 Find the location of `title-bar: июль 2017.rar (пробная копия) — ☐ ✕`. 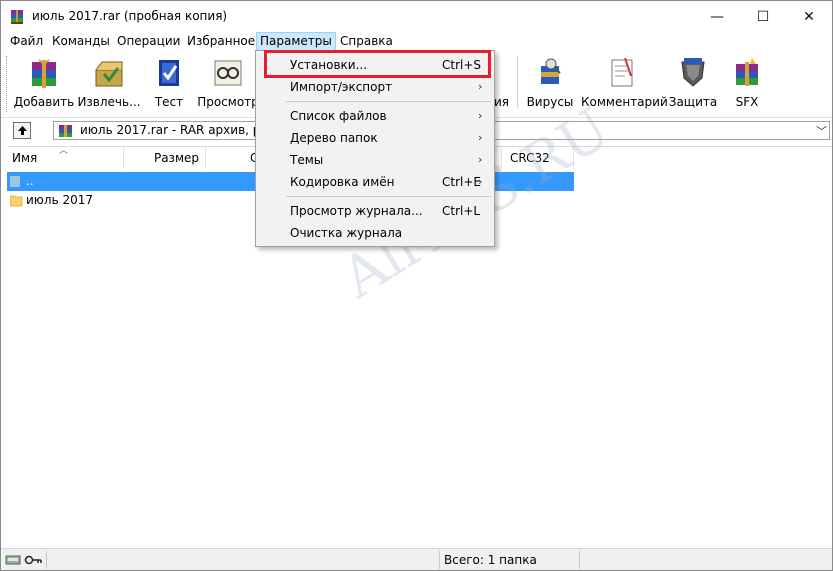

title-bar: июль 2017.rar (пробная копия) — ☐ ✕ is located at coordinates (416, 16).